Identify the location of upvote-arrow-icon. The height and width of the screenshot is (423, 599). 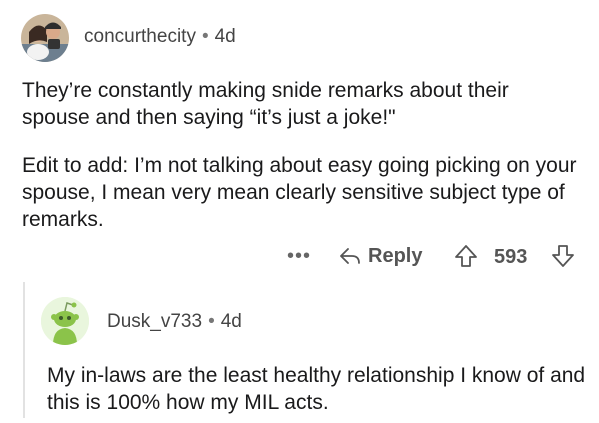
(466, 256).